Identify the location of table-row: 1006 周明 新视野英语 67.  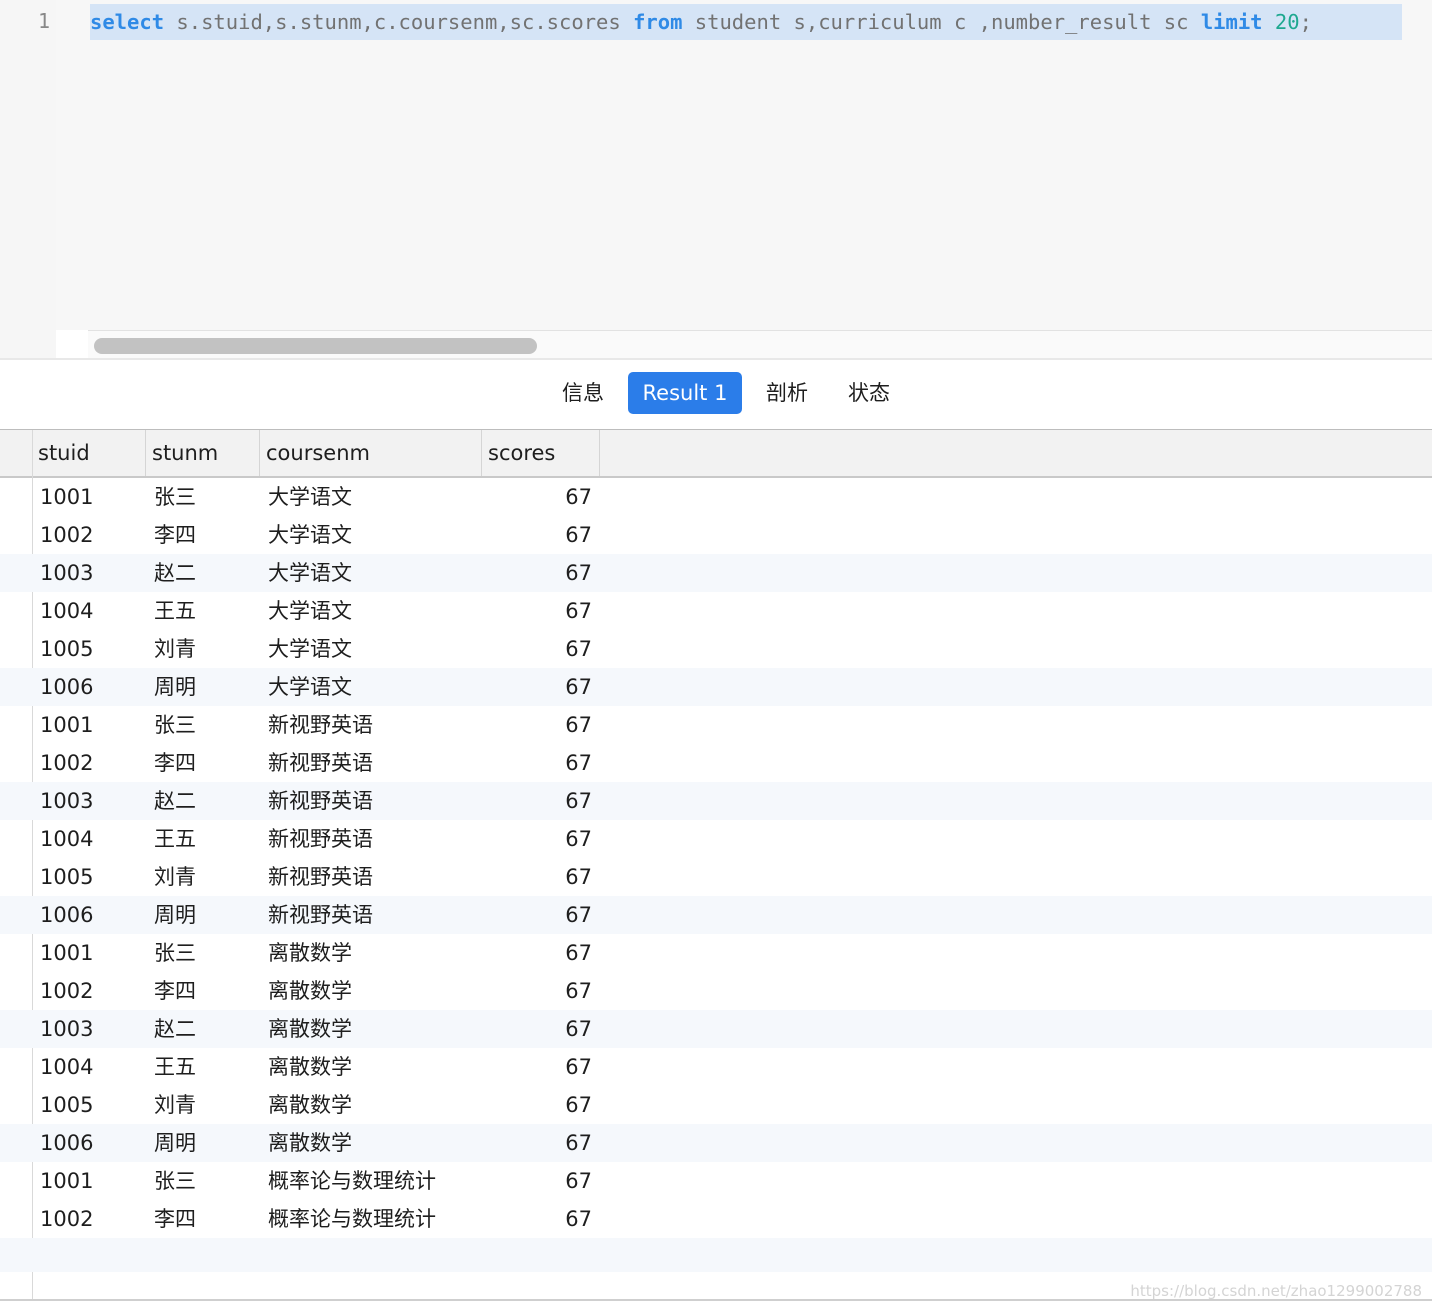
(716, 915).